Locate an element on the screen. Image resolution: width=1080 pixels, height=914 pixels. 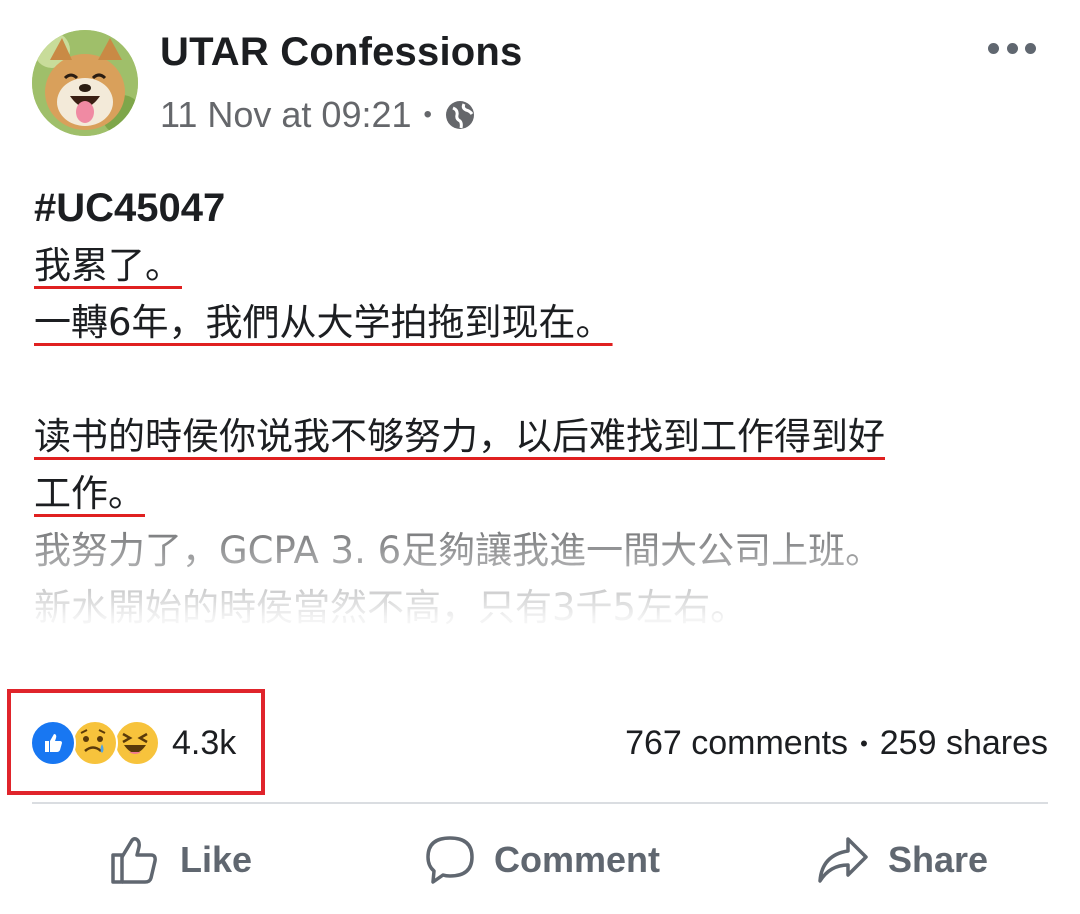
like-icon is located at coordinates (134, 860).